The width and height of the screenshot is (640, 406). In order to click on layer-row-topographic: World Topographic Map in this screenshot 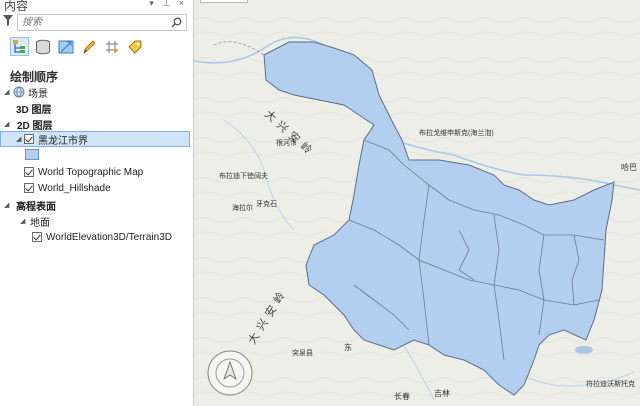, I will do `click(83, 172)`.